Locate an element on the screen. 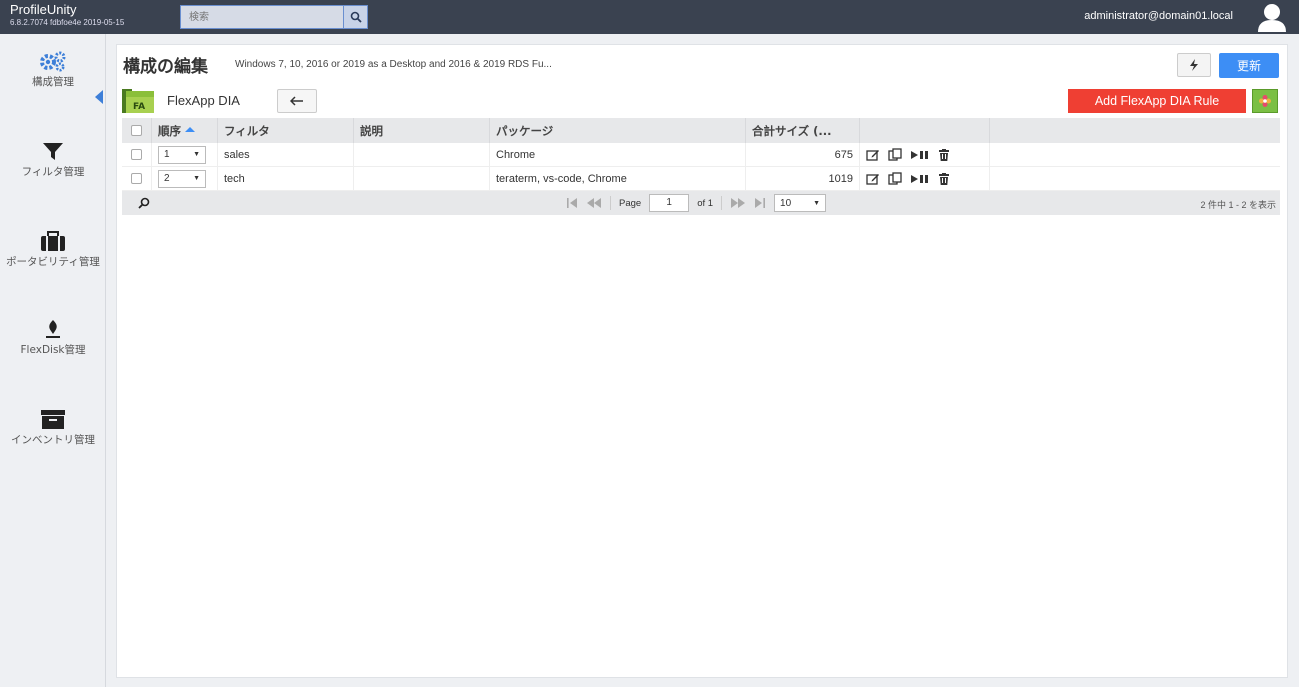 The width and height of the screenshot is (1299, 687). column-header-description: 説明 is located at coordinates (422, 130).